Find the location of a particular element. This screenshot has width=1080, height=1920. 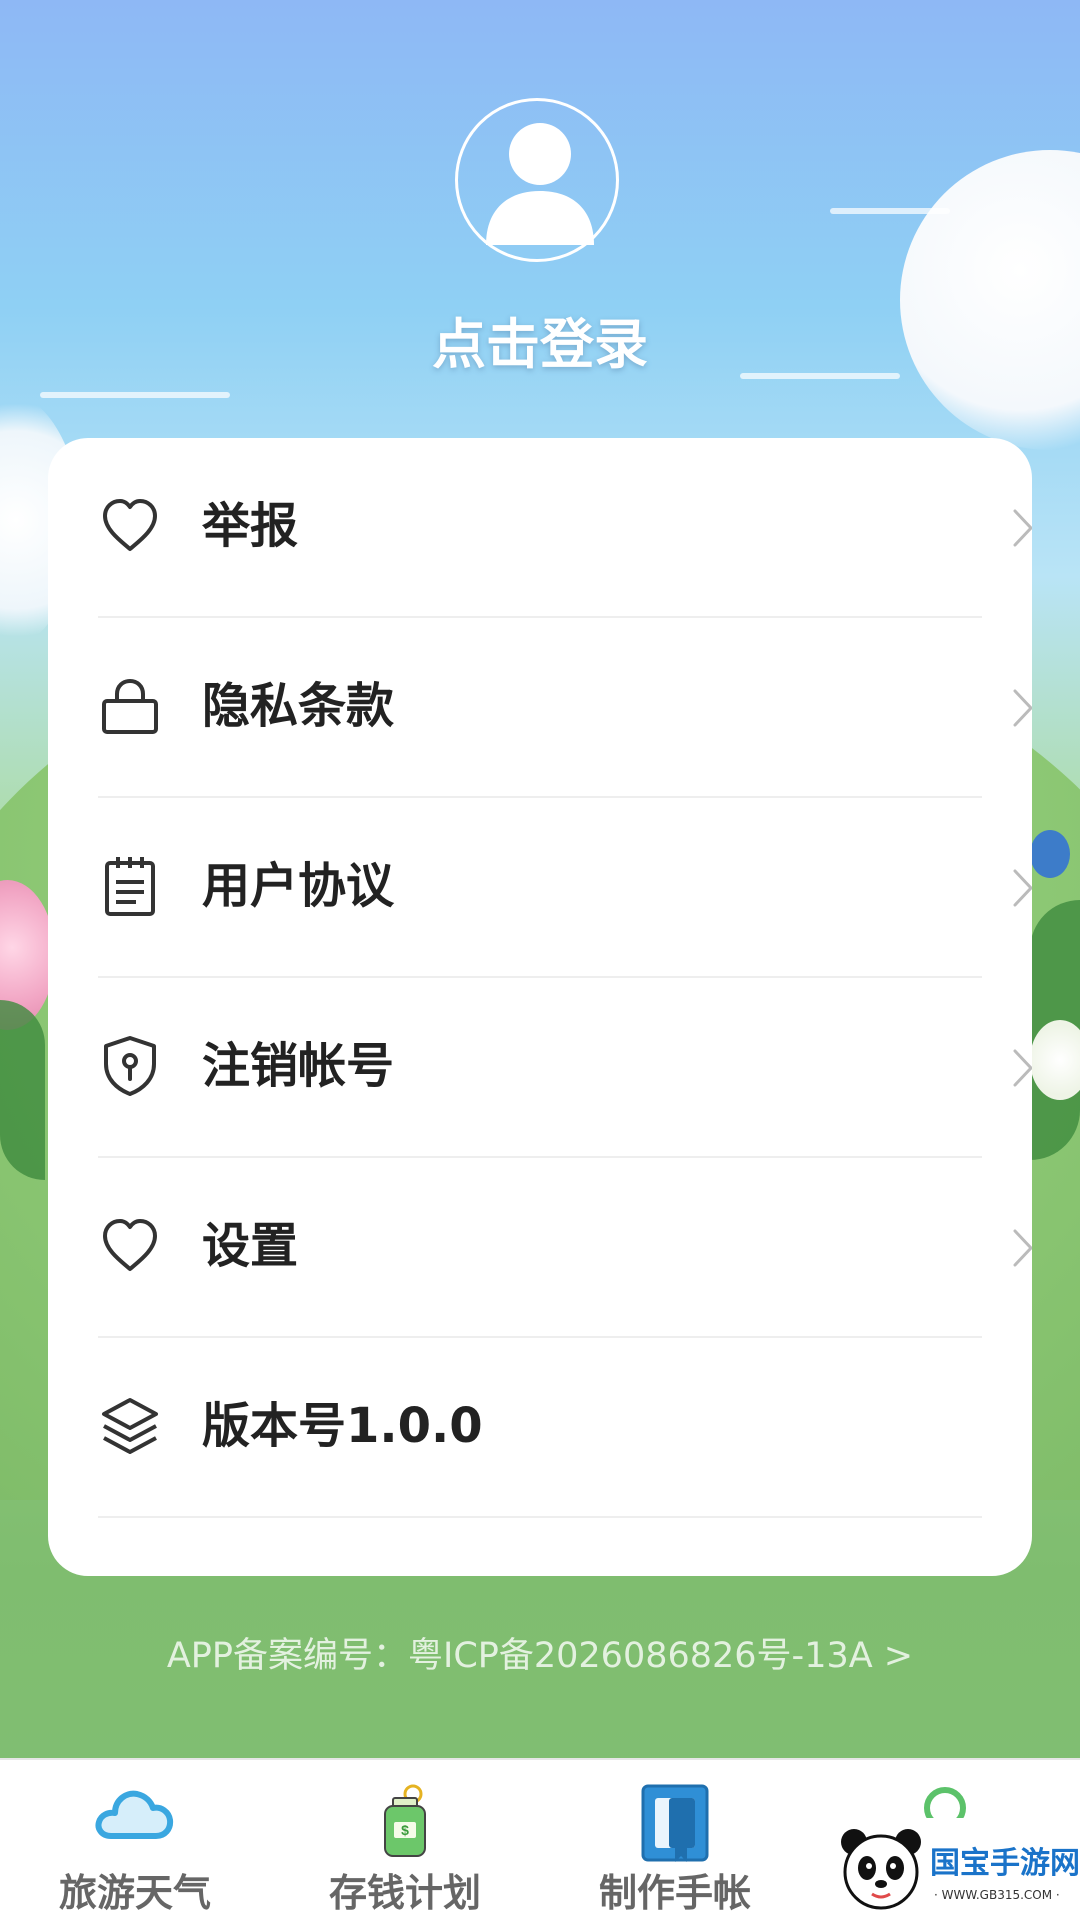

tab-label: 存钱计划 is located at coordinates (404, 1893).